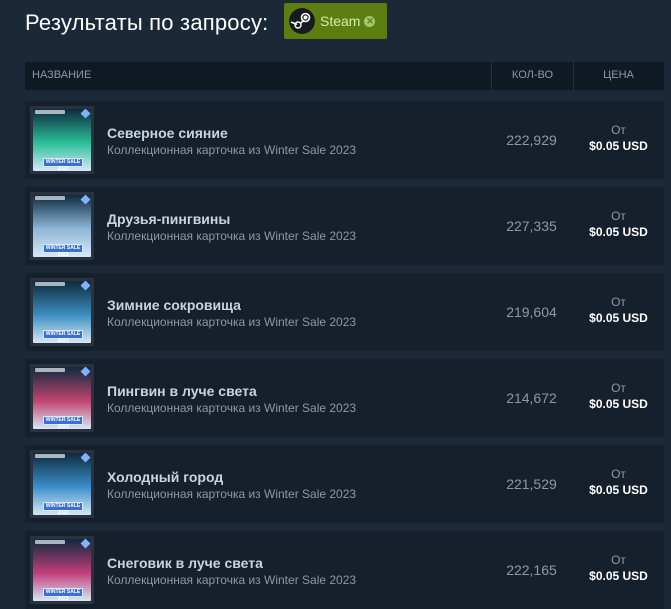  I want to click on item-name: Северное сияние, so click(167, 133).